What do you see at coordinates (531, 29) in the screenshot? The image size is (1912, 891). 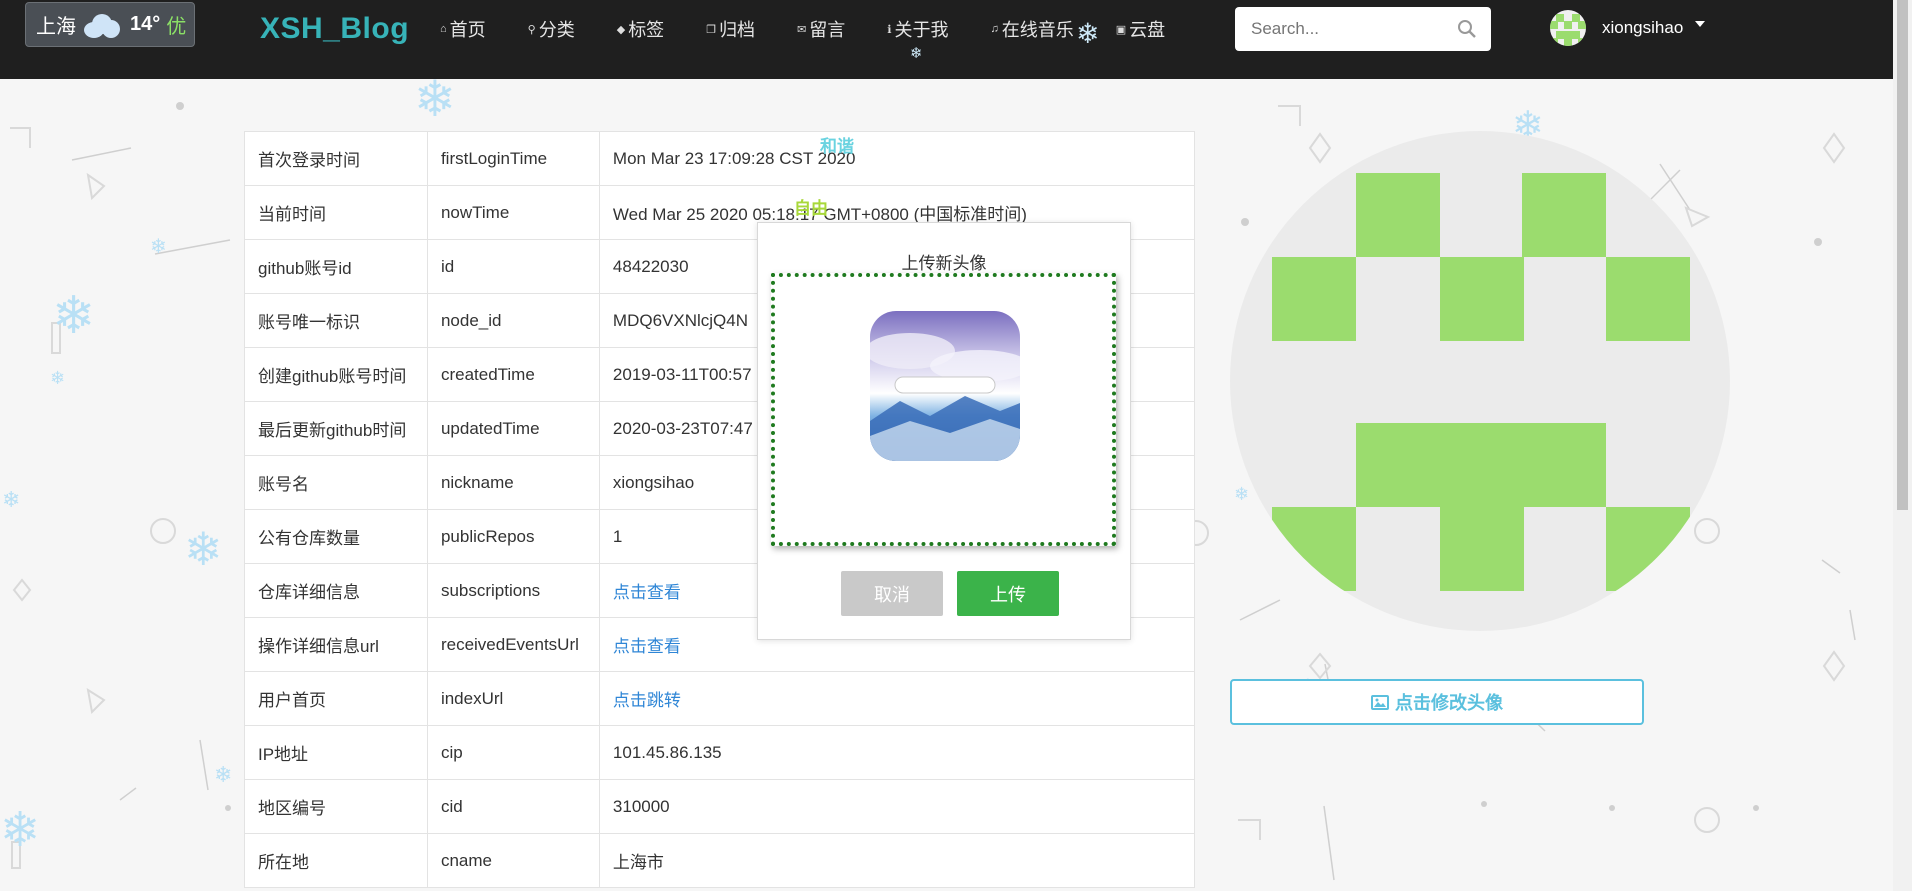 I see `pin-icon: ⚲` at bounding box center [531, 29].